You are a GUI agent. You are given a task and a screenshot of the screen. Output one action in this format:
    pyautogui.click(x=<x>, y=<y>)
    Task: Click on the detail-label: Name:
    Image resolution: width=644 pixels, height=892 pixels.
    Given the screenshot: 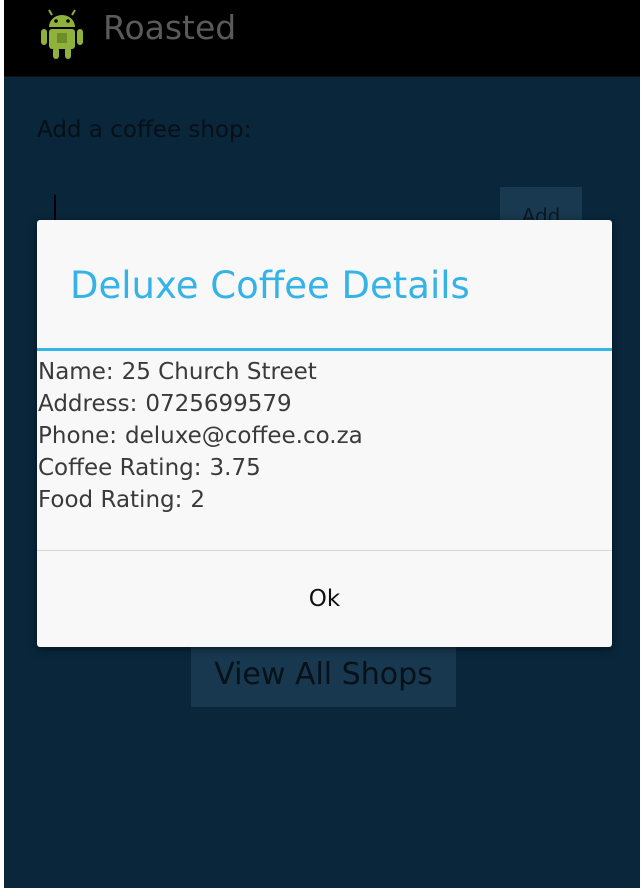 What is the action you would take?
    pyautogui.click(x=76, y=372)
    